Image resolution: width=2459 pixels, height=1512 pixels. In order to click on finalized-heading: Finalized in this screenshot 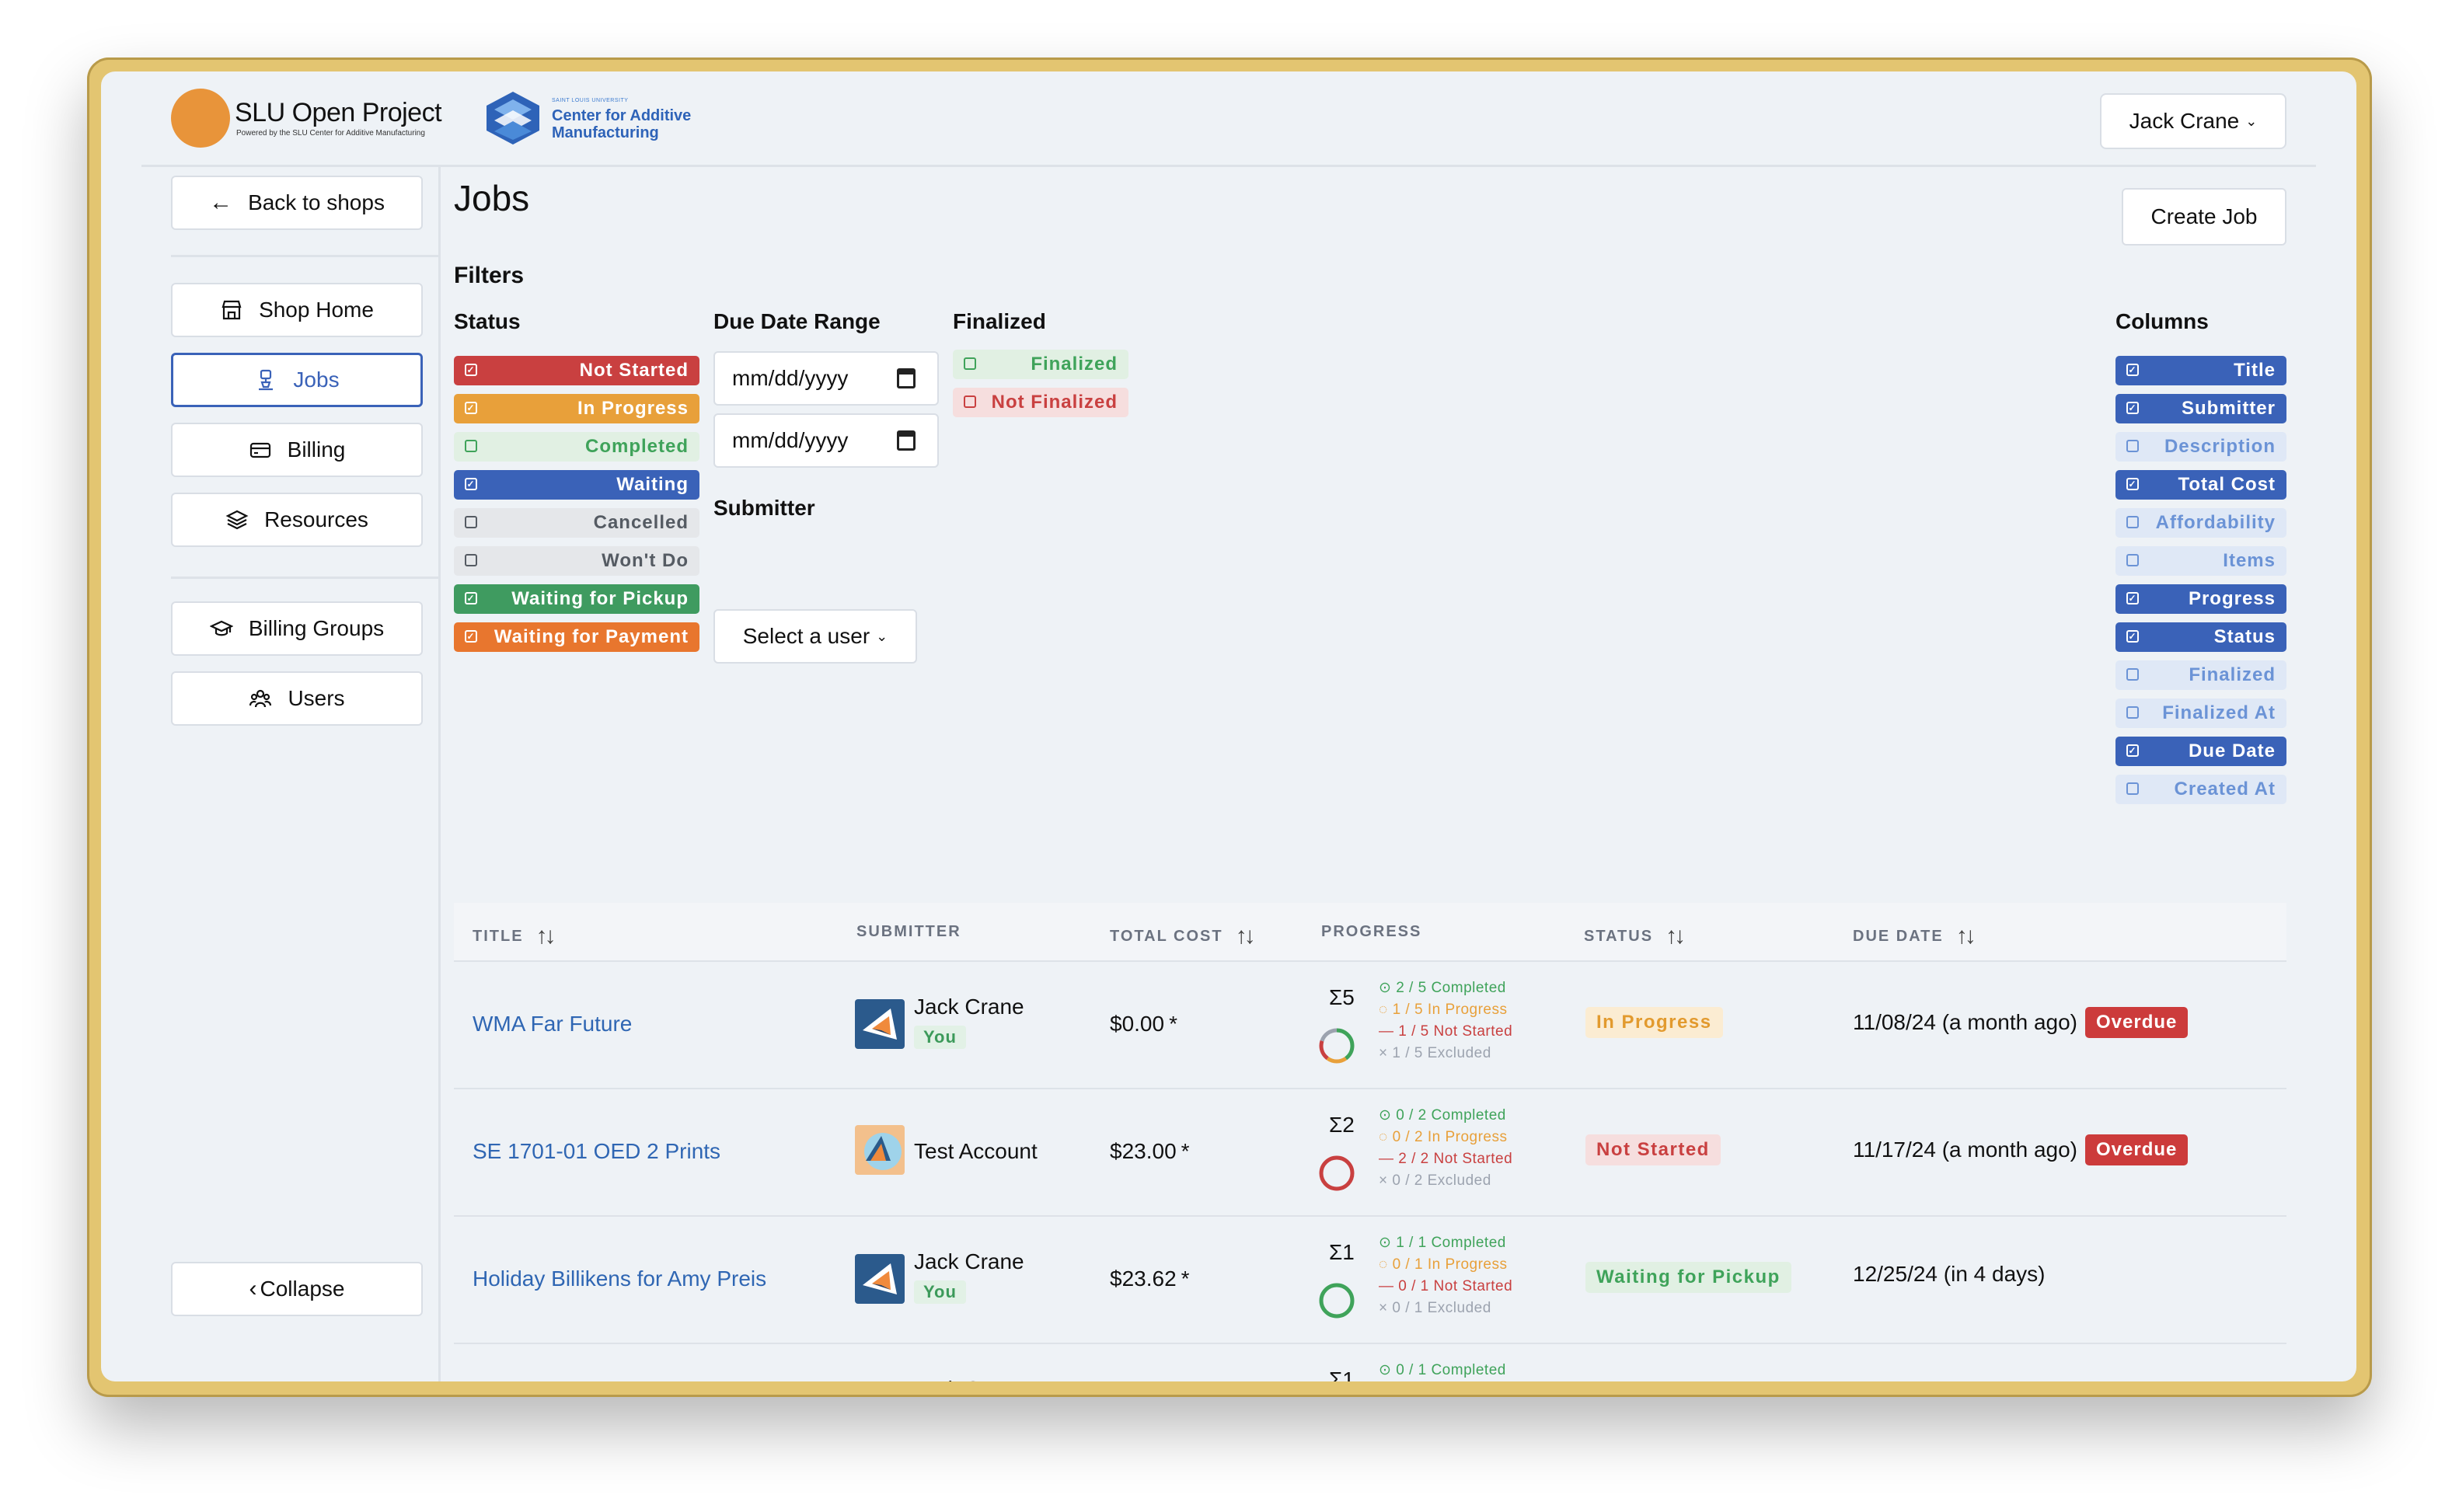, I will do `click(999, 321)`.